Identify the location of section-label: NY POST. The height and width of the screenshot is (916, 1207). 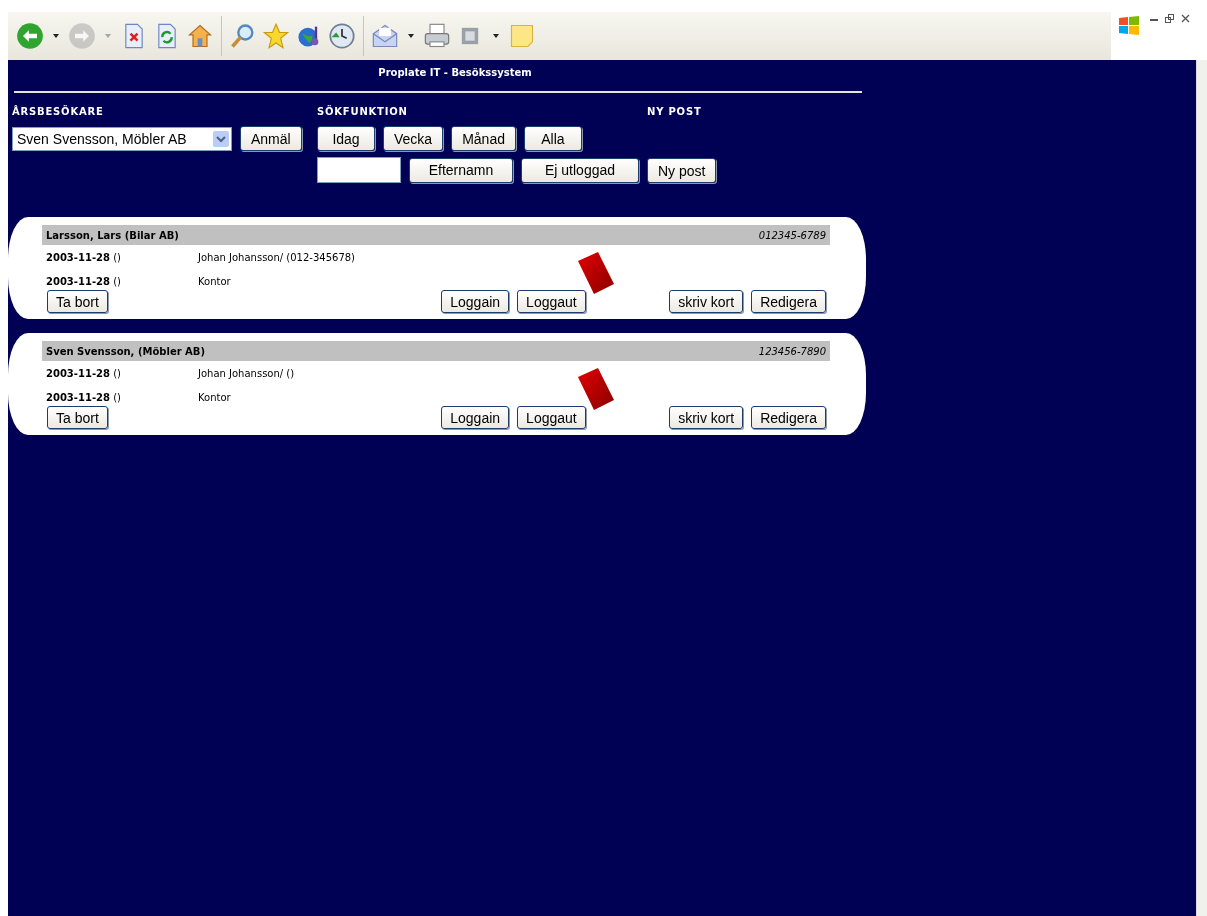
(675, 112).